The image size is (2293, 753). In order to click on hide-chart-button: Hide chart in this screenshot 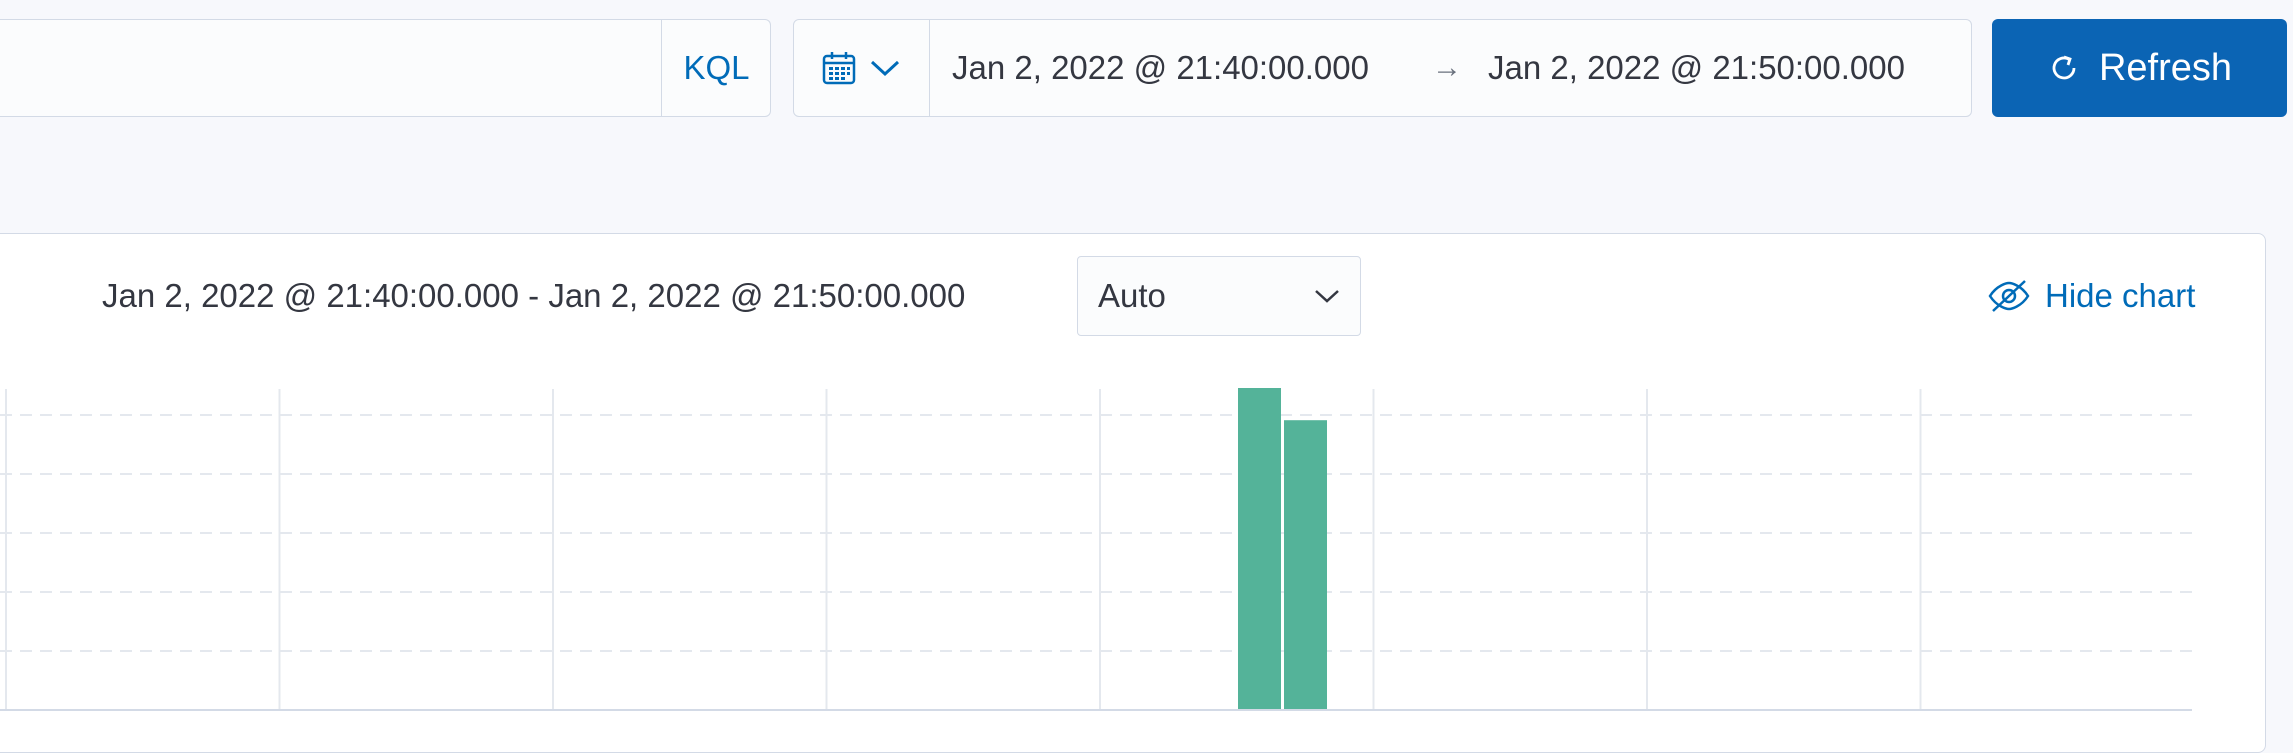, I will do `click(2091, 296)`.